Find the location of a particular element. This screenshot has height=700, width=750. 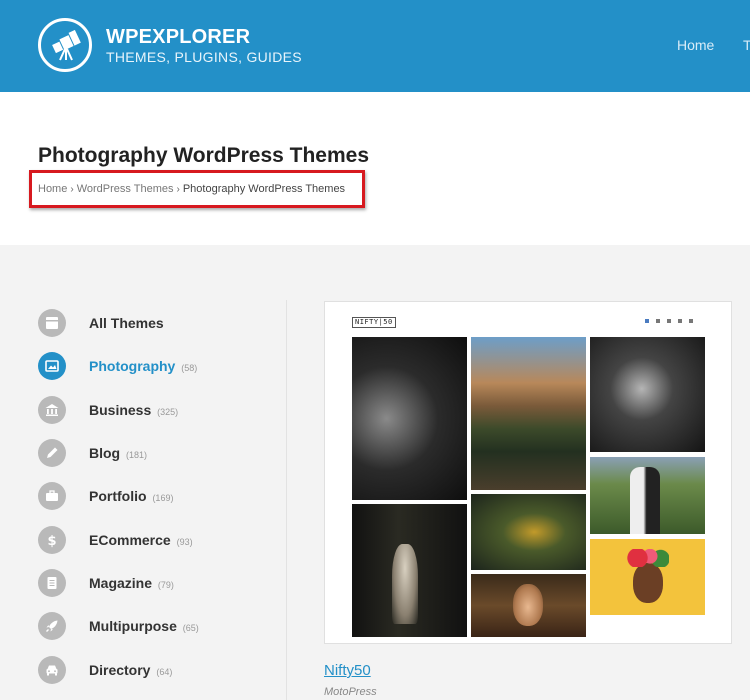

category-count: (64) is located at coordinates (164, 672).